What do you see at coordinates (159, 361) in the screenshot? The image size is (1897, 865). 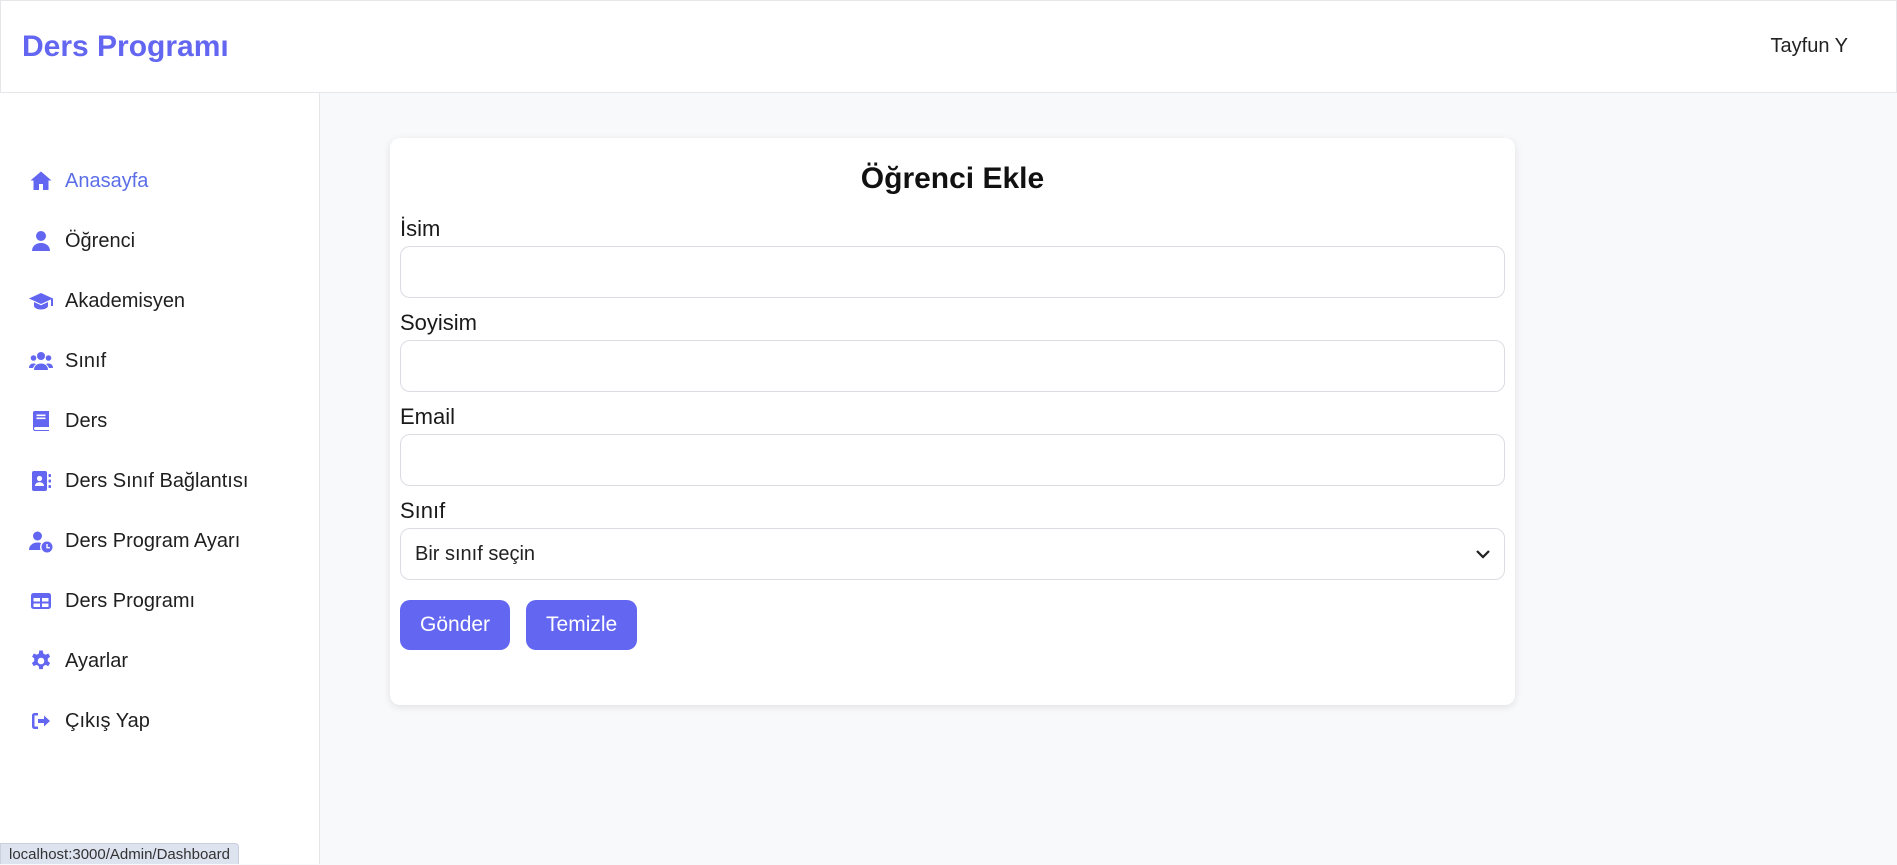 I see `sidebar-item-sinif: Sınıf` at bounding box center [159, 361].